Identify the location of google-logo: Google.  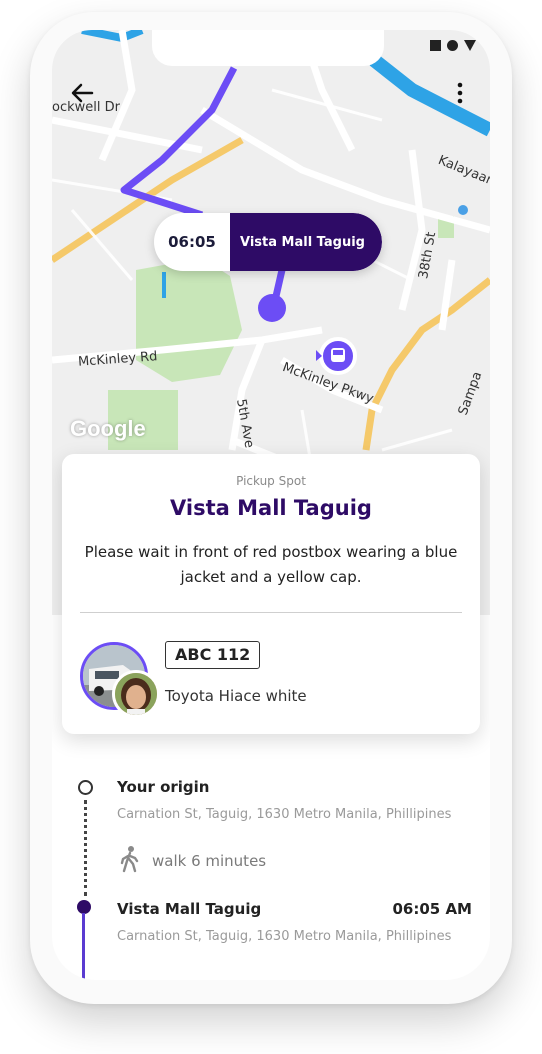
(108, 428).